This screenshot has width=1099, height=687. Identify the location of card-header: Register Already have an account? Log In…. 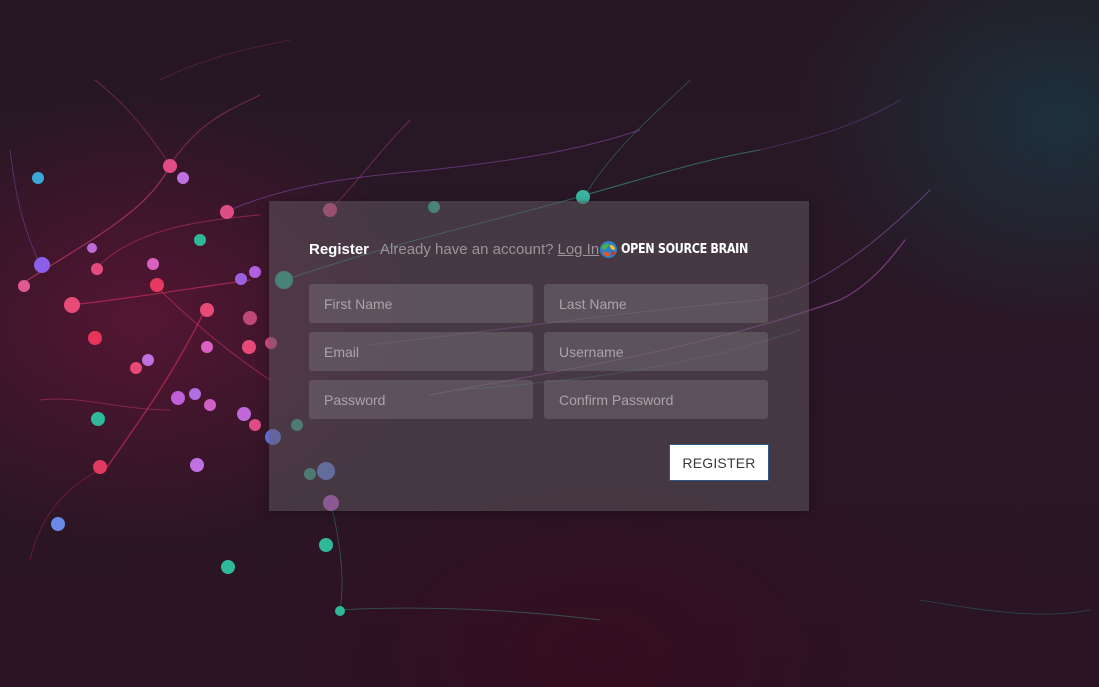
(539, 249).